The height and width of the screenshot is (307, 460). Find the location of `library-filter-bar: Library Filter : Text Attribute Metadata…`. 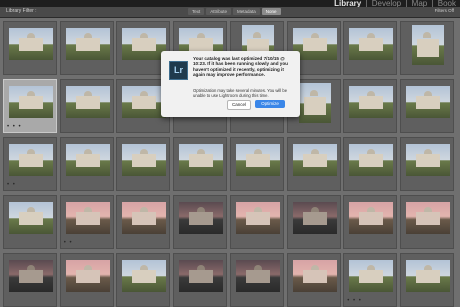

library-filter-bar: Library Filter : Text Attribute Metadata… is located at coordinates (230, 12).